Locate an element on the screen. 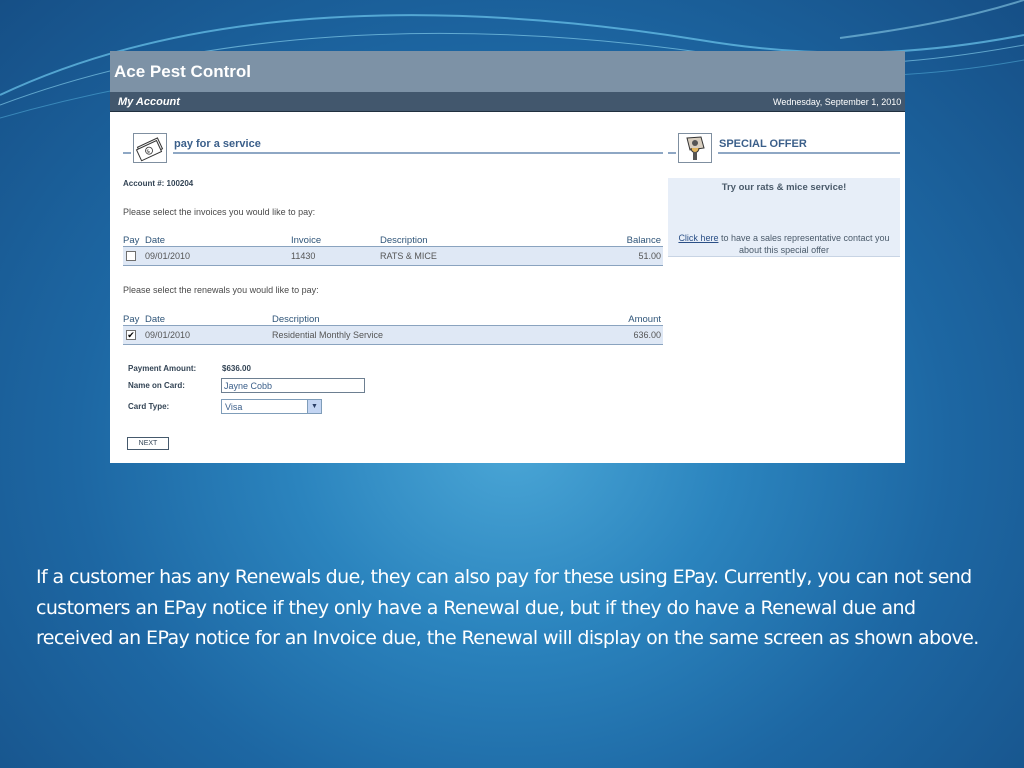 The image size is (1024, 768). chevron-down-icon: ▼ is located at coordinates (314, 406).